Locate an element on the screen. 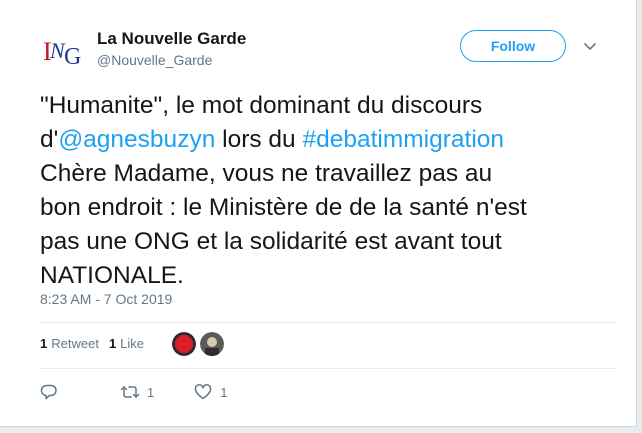  retweet-icon is located at coordinates (130, 392).